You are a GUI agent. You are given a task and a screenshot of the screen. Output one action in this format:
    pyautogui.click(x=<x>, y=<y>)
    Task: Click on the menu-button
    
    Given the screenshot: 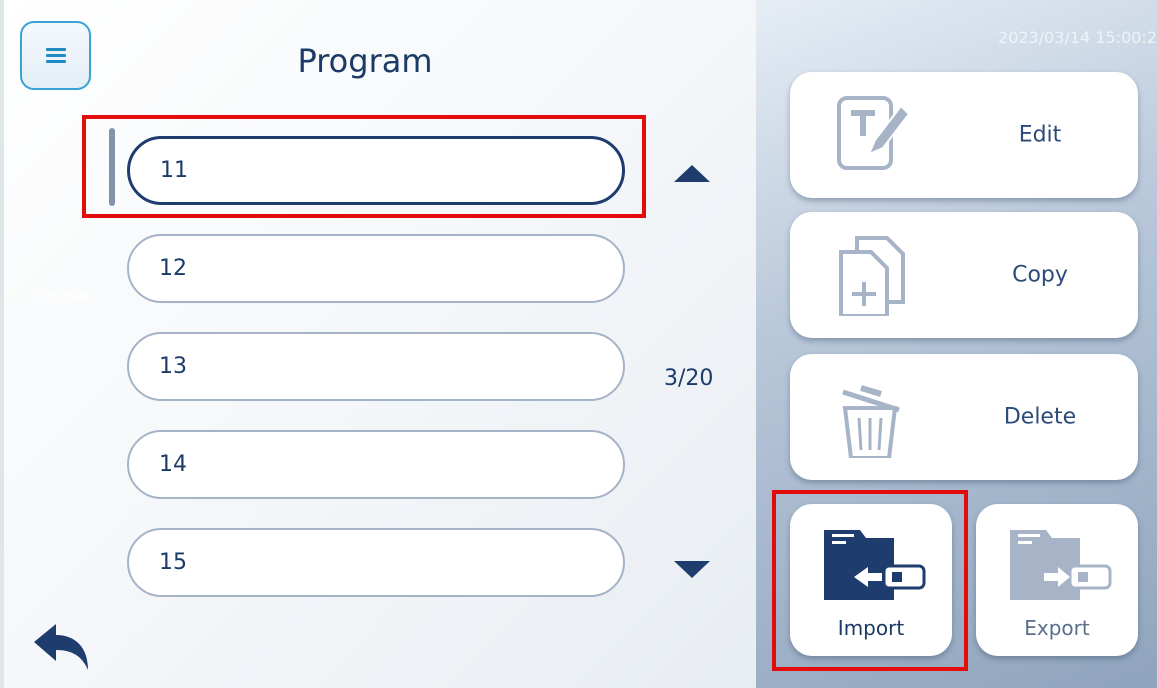 What is the action you would take?
    pyautogui.click(x=55, y=55)
    